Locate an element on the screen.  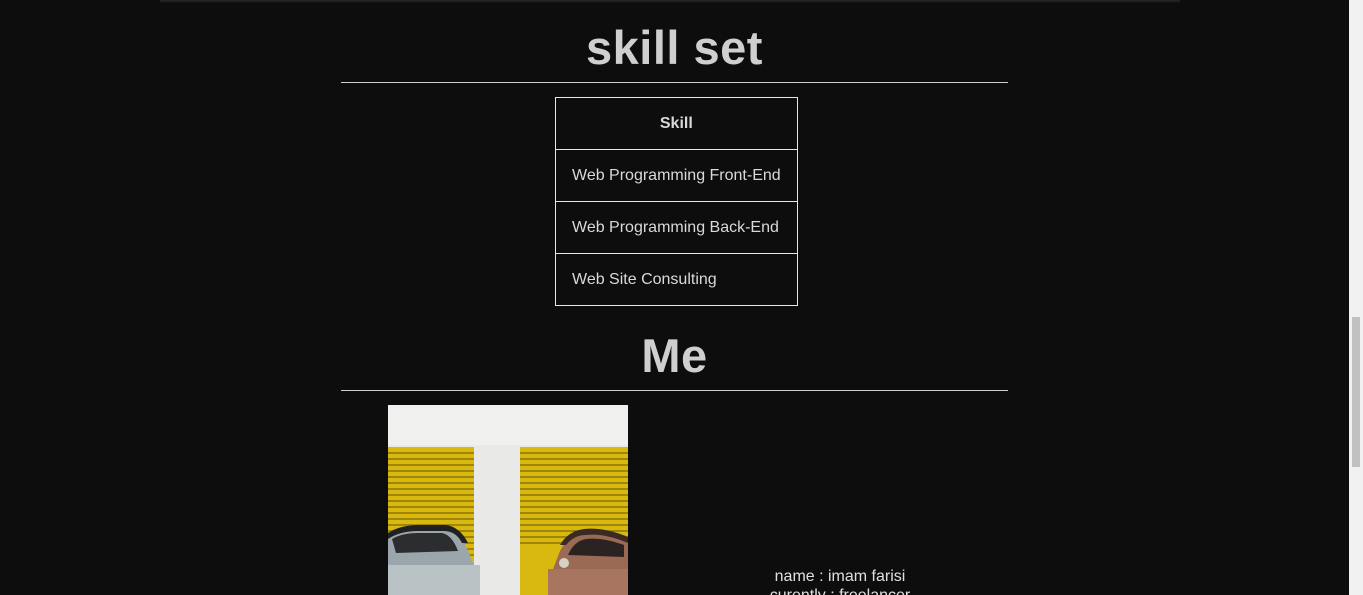
table-cell: Web Site Consulting is located at coordinates (676, 279).